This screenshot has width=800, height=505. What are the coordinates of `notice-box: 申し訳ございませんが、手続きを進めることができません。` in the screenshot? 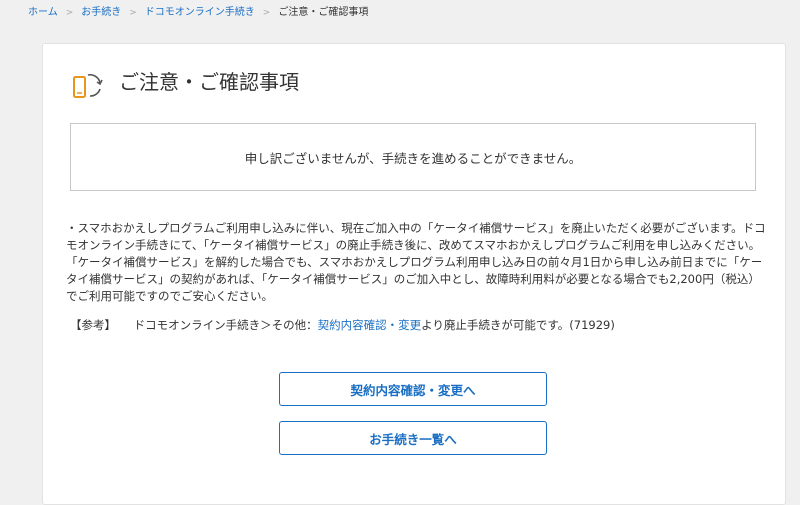 It's located at (413, 157).